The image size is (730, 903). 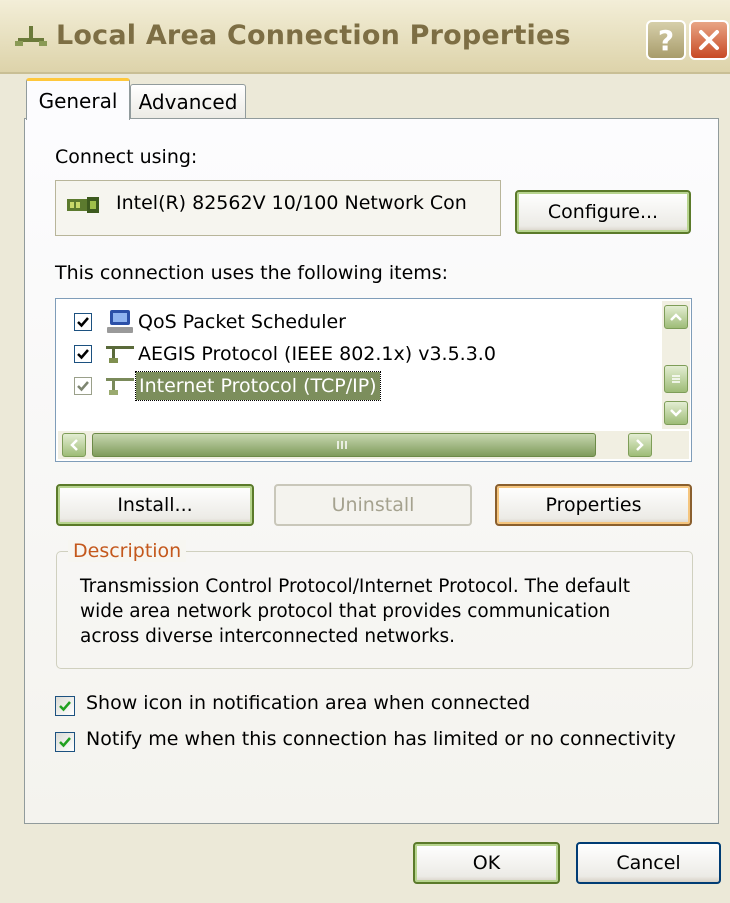 I want to click on title-bar: Local Area Connection Properties ?, so click(x=365, y=37).